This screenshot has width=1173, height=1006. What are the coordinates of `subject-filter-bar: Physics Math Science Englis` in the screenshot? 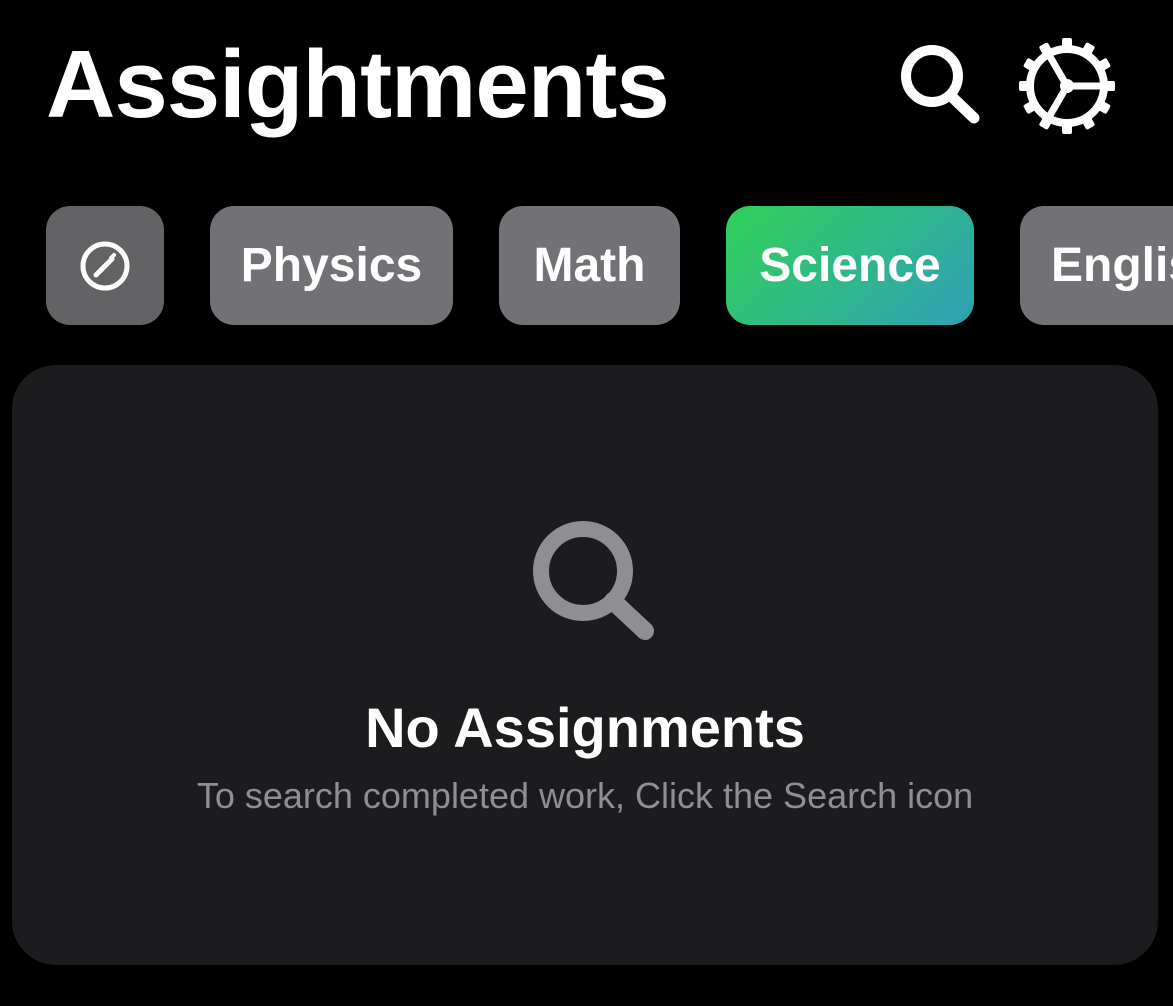 It's located at (609, 266).